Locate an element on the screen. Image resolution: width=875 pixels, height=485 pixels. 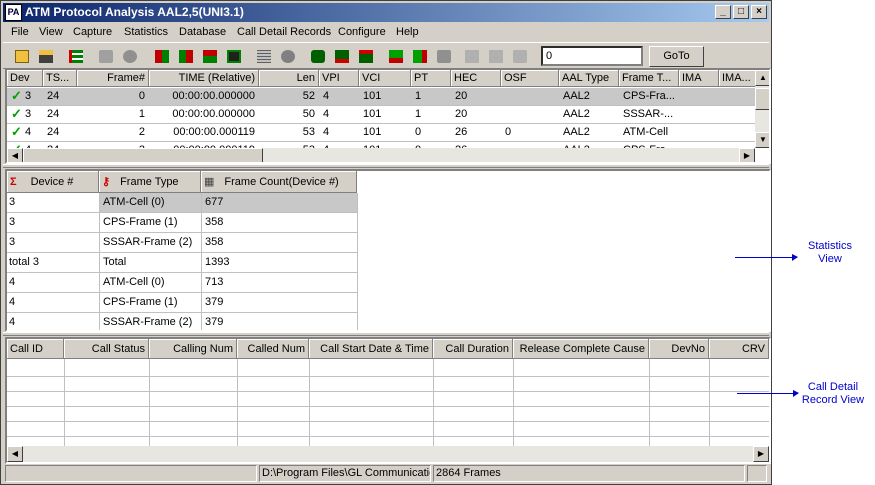
app-icon: PA is located at coordinates (13, 12).